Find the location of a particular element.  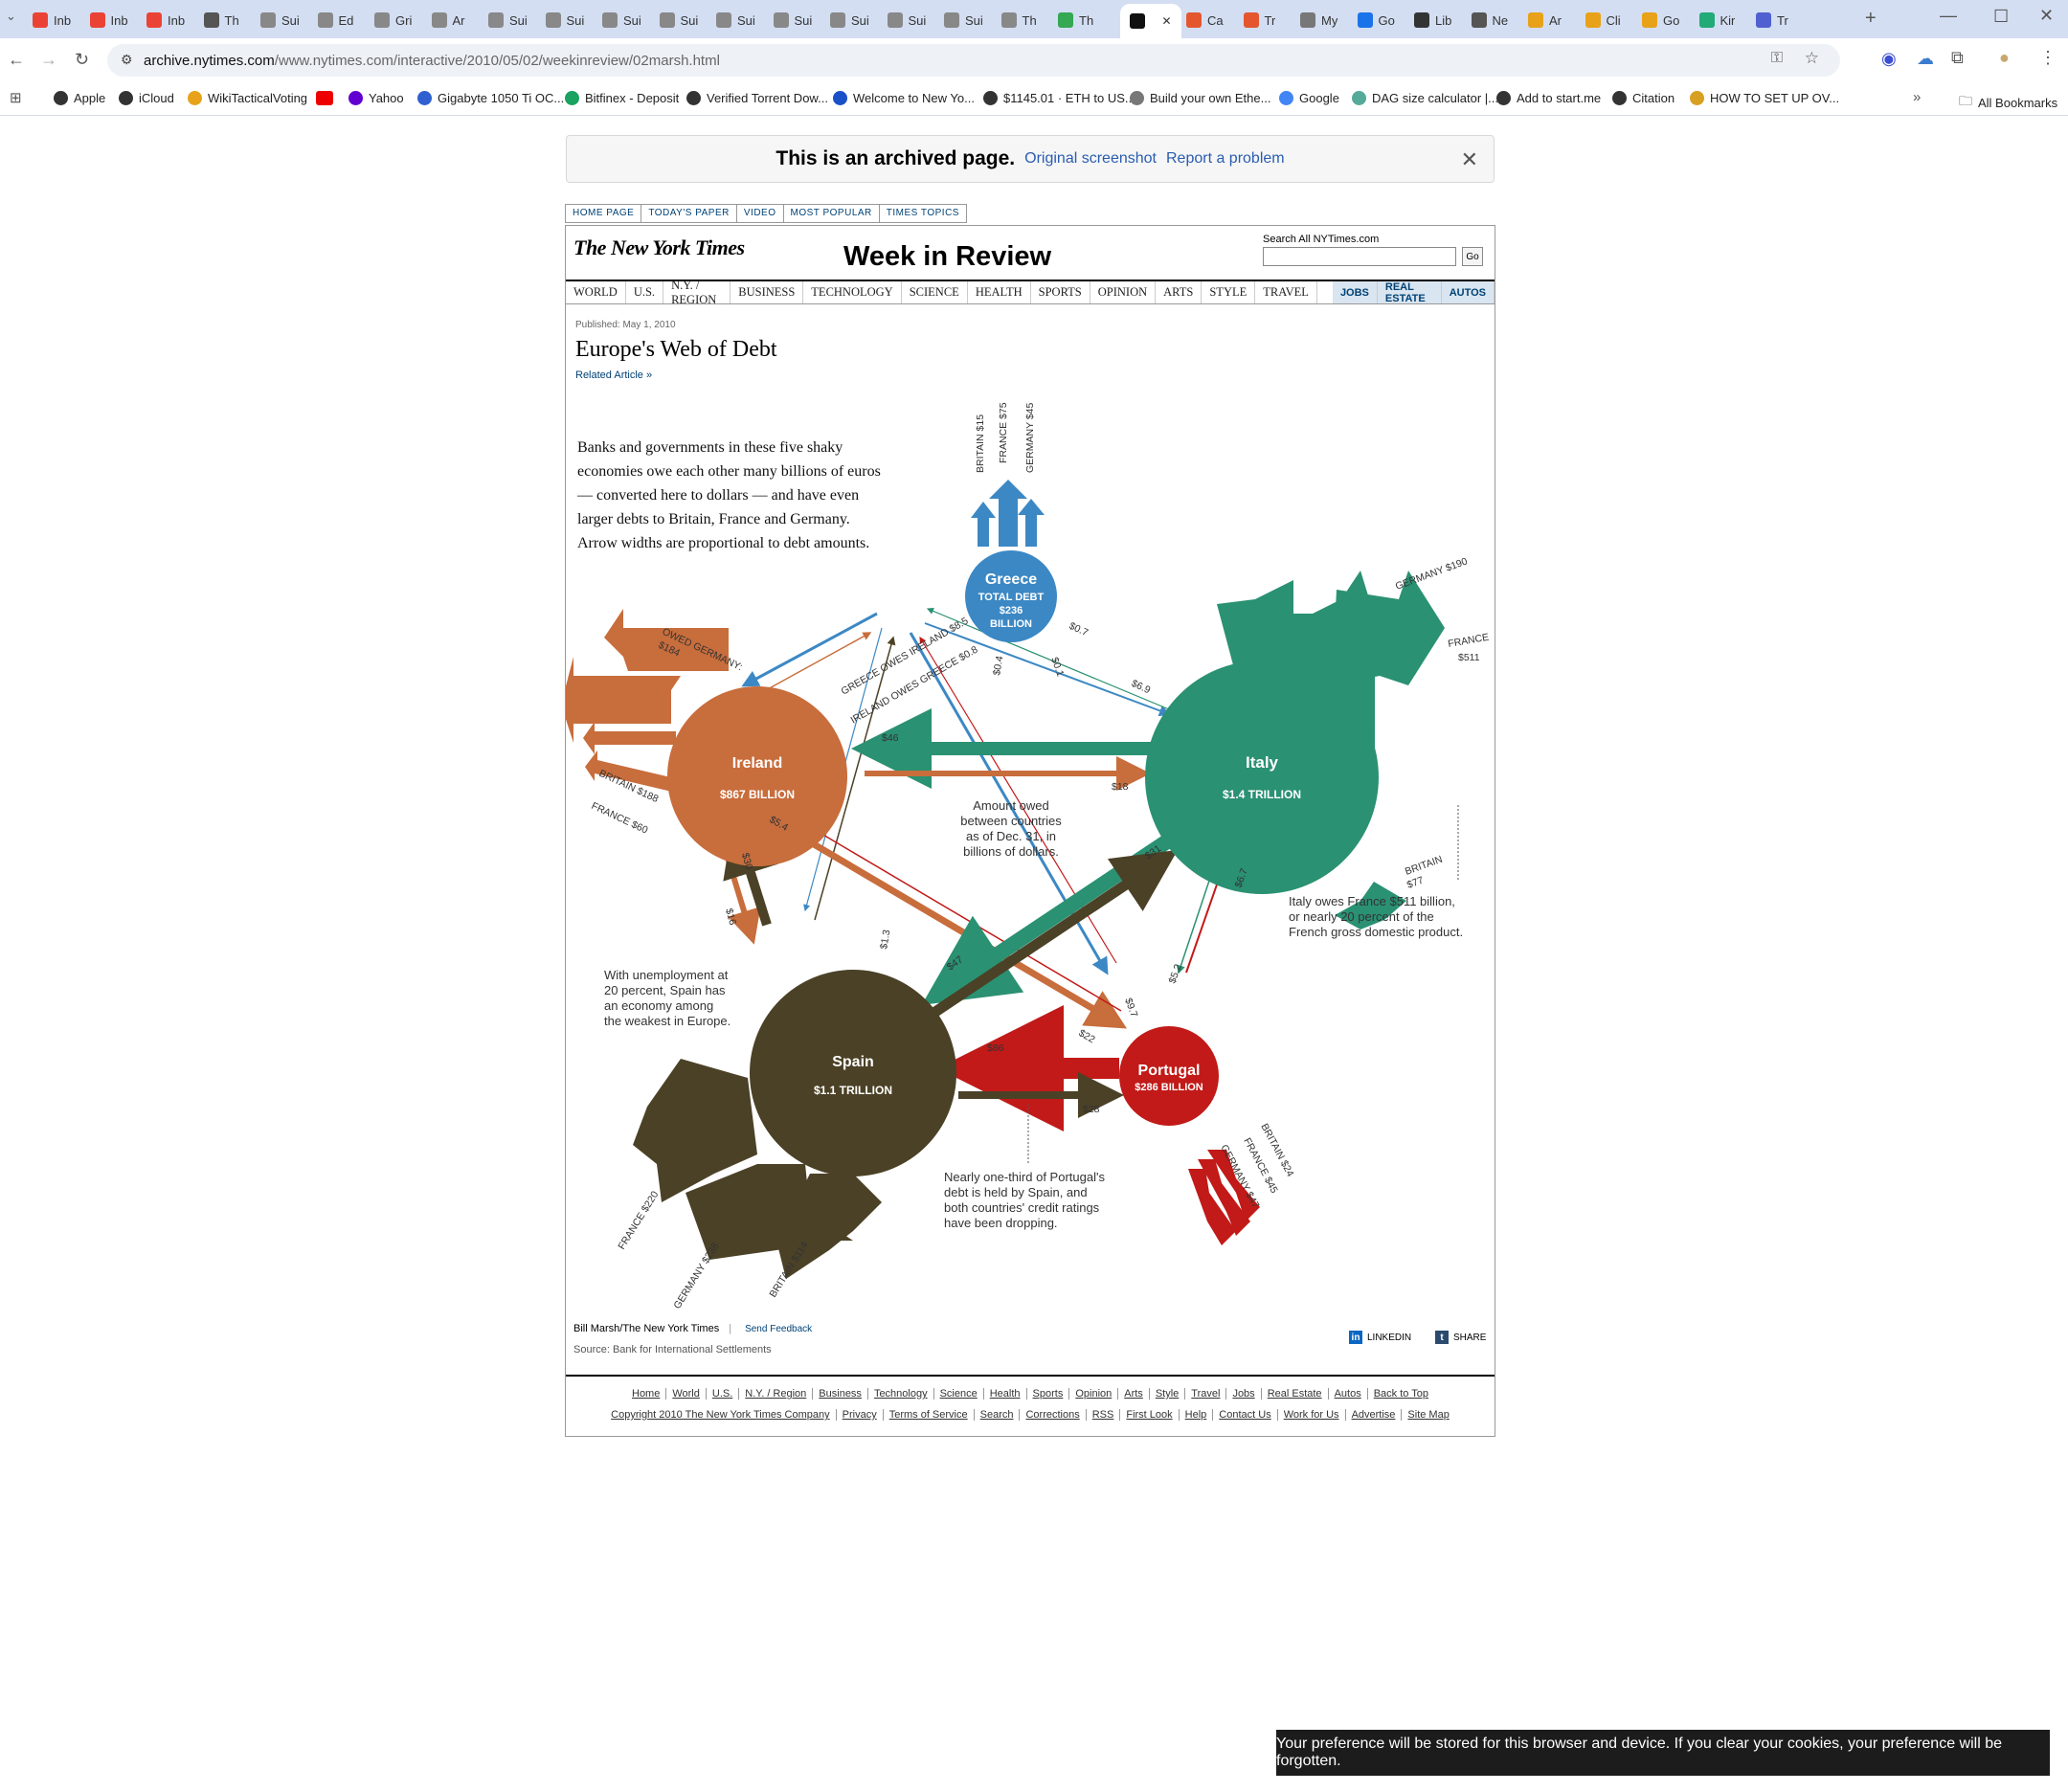

footer-link: Work for Us is located at coordinates (1312, 1415).